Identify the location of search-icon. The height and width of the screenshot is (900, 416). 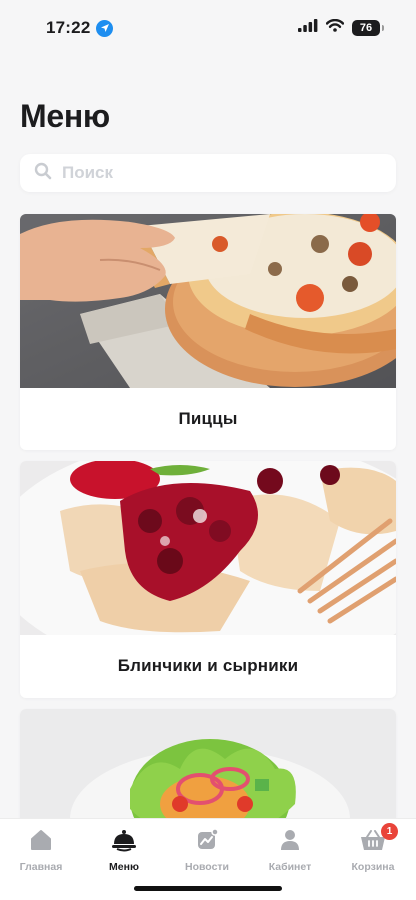
(43, 173).